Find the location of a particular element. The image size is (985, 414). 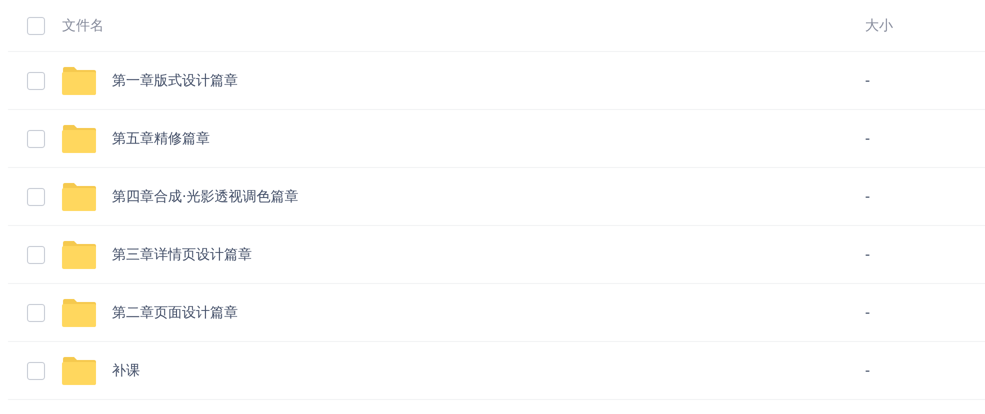

file-name: 第二章页面设计篇章 is located at coordinates (488, 313).